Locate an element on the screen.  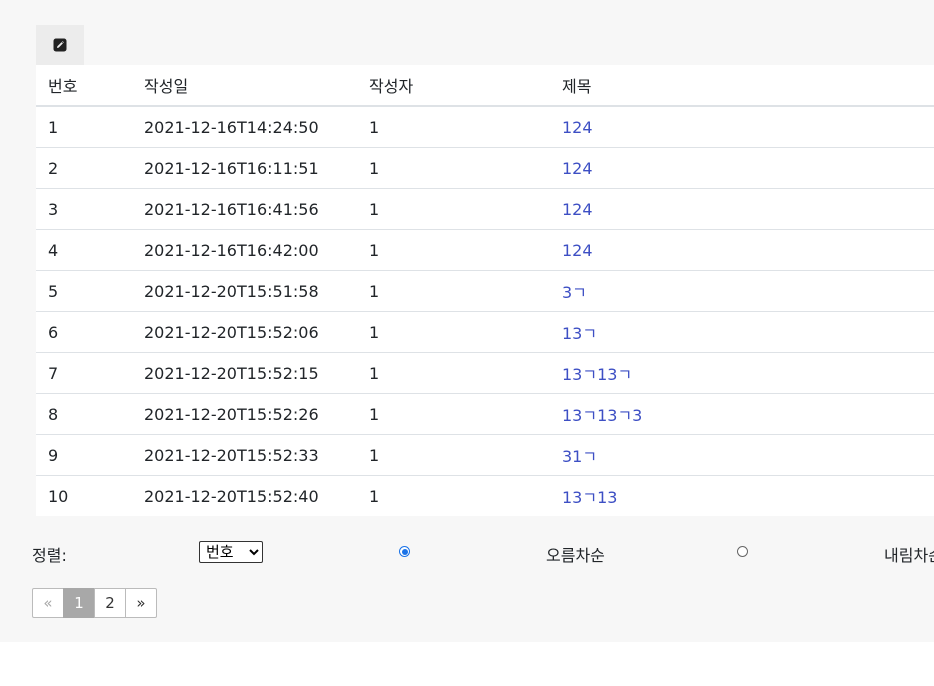
cell-date: 2021-12-16T16:11:51 is located at coordinates (244, 168).